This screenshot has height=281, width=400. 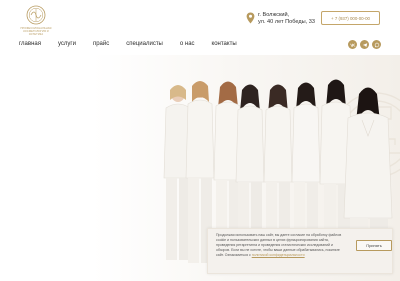 I want to click on whatsapp-icon, so click(x=376, y=44).